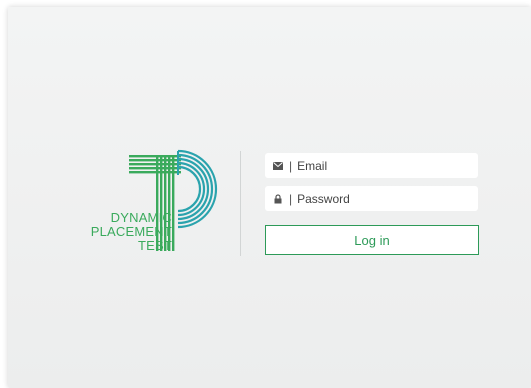 This screenshot has width=531, height=388. What do you see at coordinates (372, 240) in the screenshot?
I see `login-button: Log in` at bounding box center [372, 240].